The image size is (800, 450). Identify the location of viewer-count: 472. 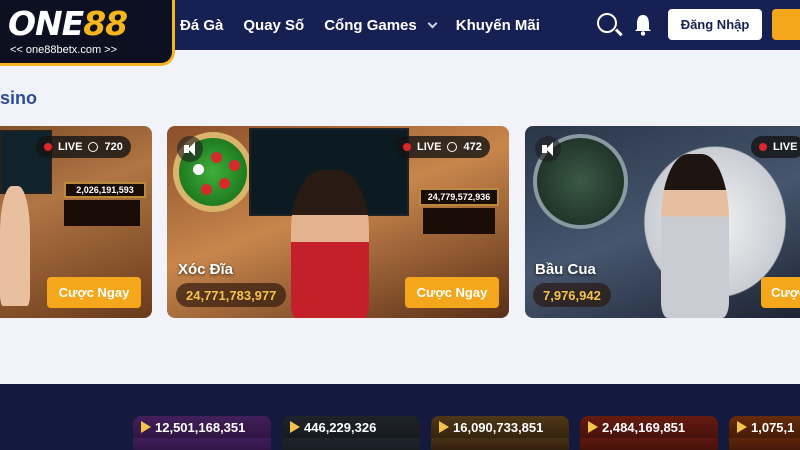
(472, 147).